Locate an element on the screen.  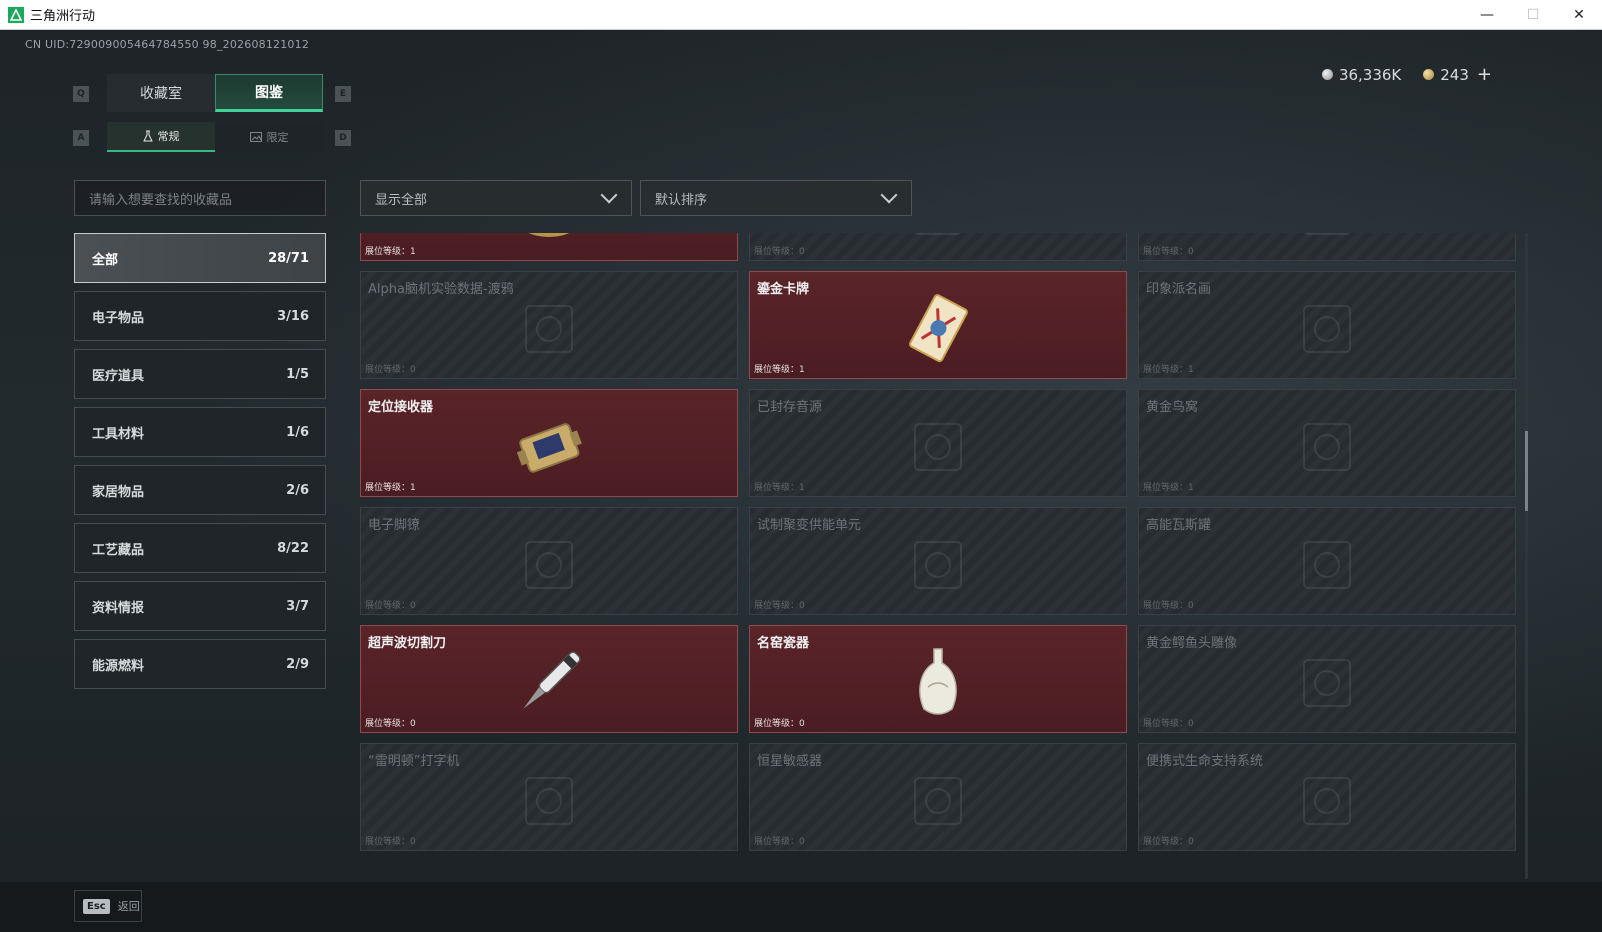
tab-limited: 限定 is located at coordinates (269, 137).